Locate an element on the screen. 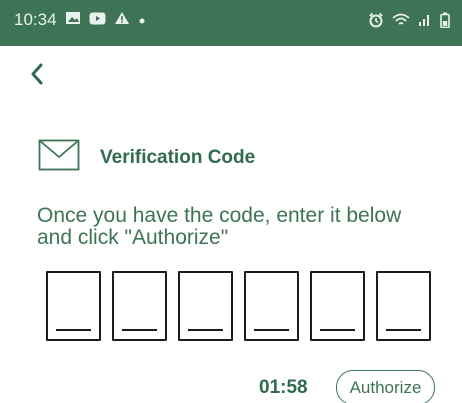 The height and width of the screenshot is (403, 462). page-title: Verification Code is located at coordinates (178, 157).